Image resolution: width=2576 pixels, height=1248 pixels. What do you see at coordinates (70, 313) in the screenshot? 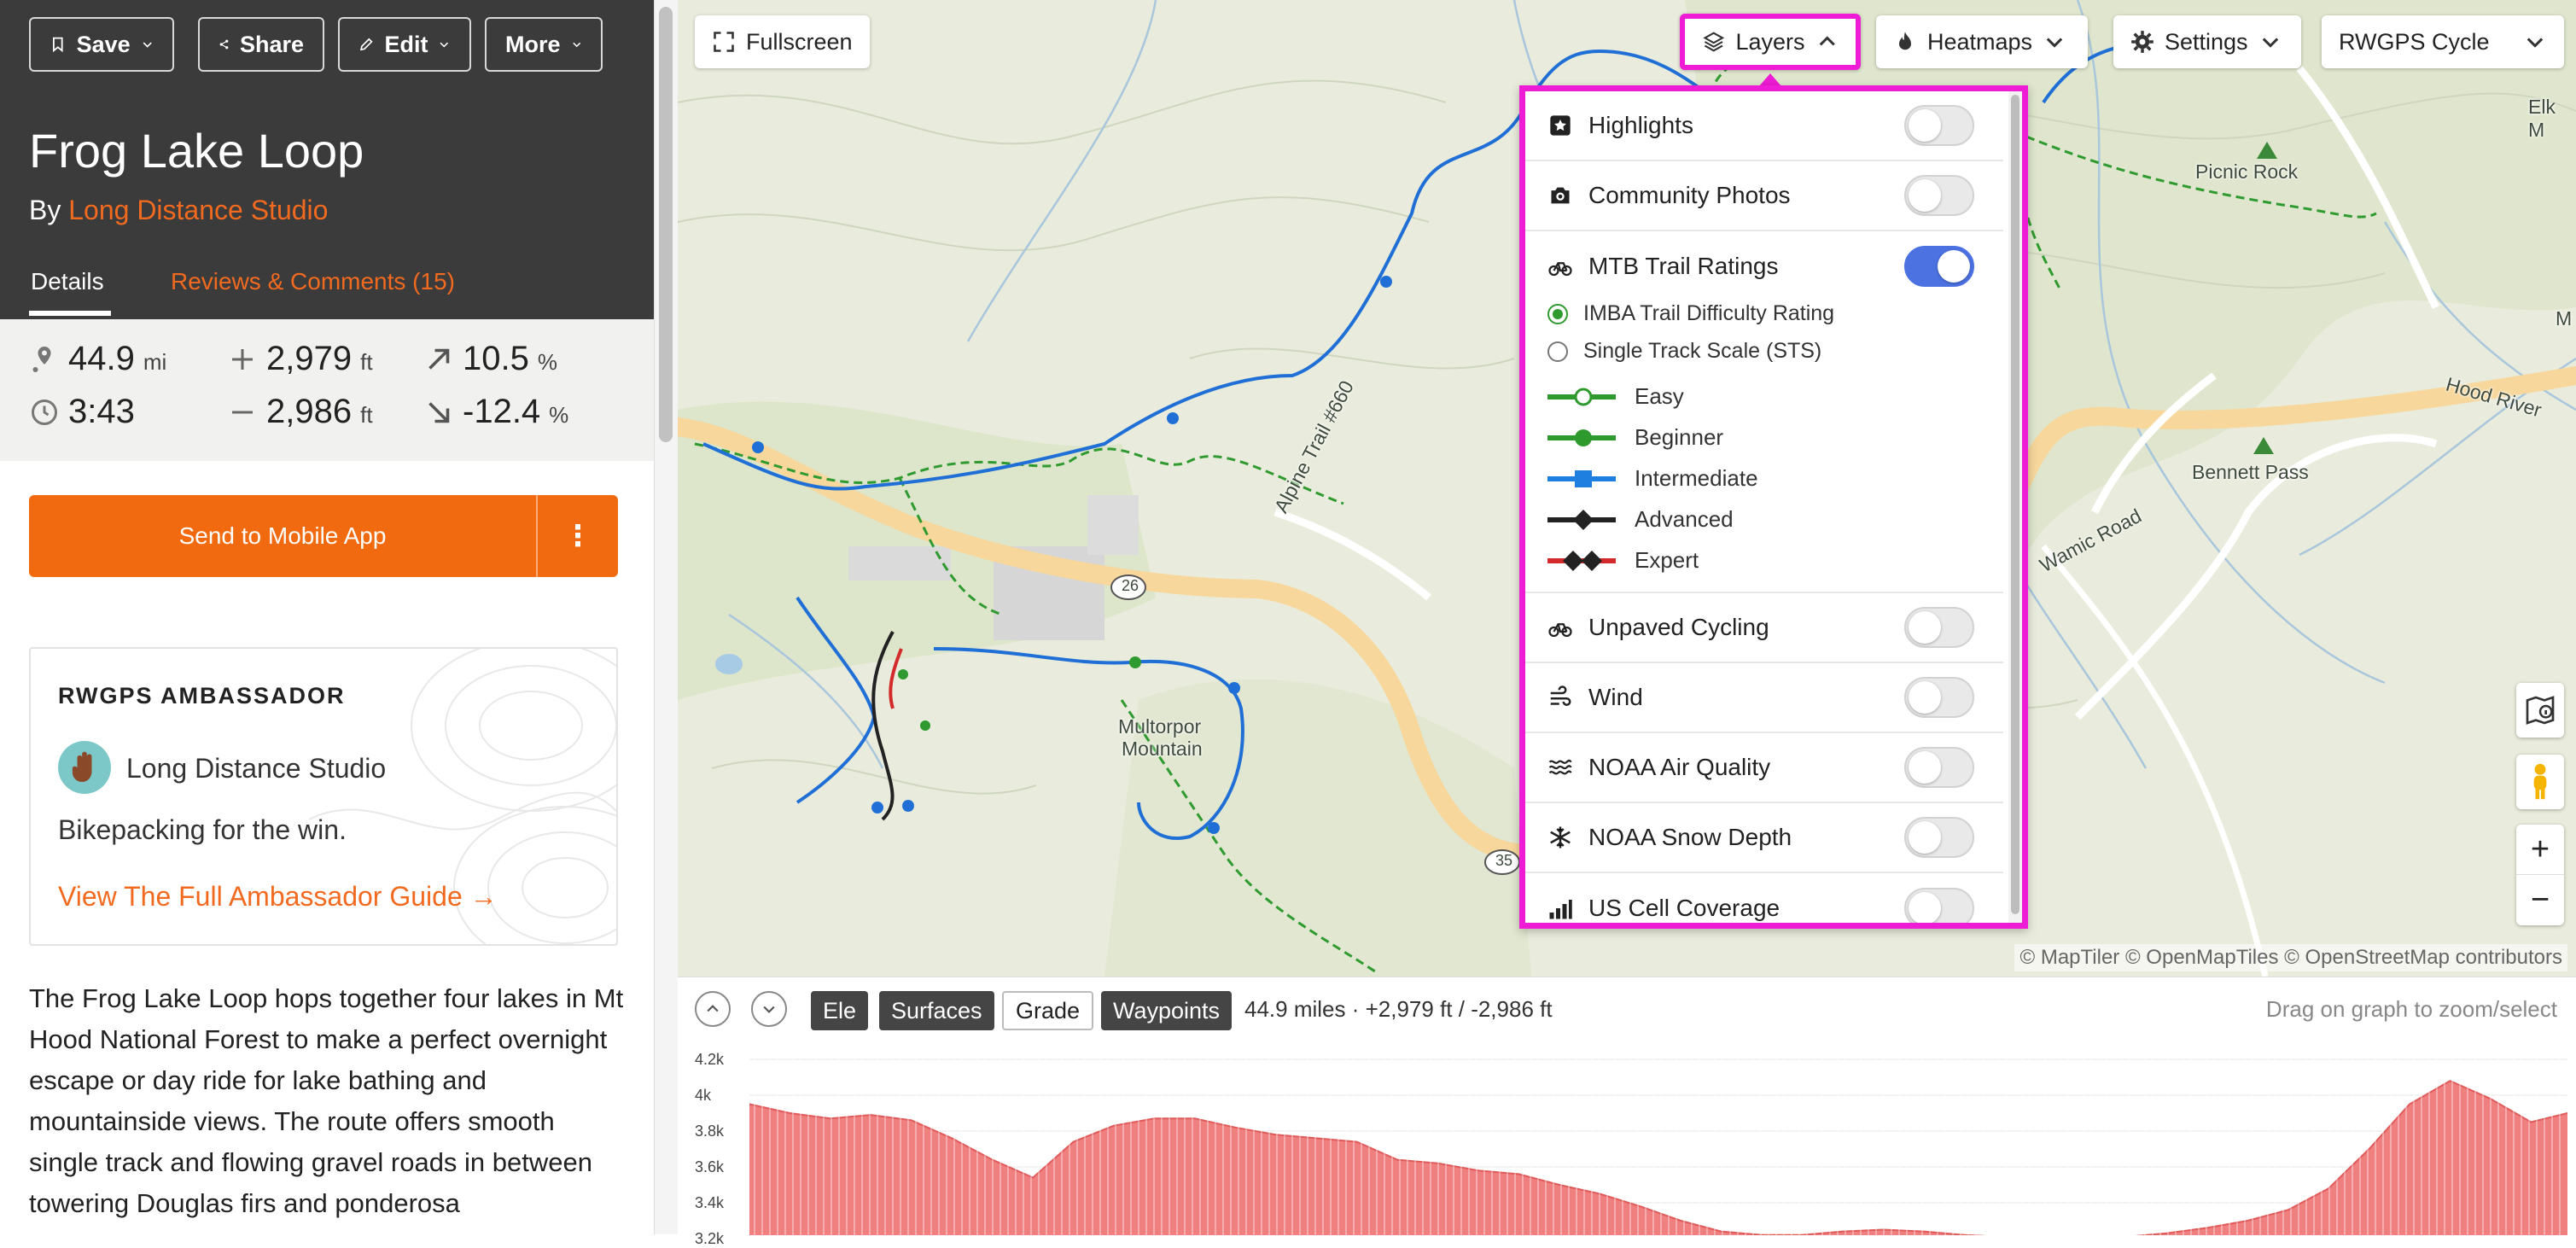
I see `active-tab-indicator` at bounding box center [70, 313].